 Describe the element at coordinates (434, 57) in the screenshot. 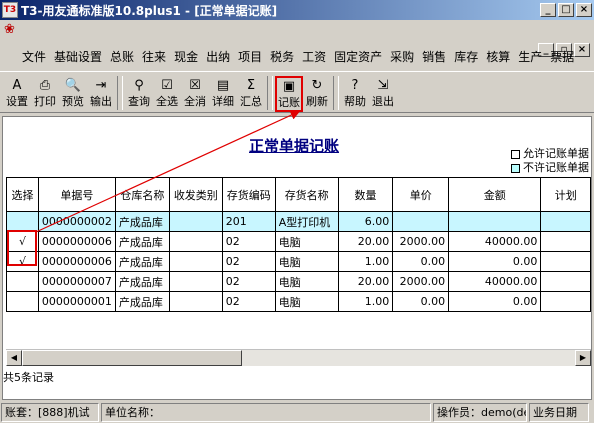

I see `menu-item-11: 销售` at that location.